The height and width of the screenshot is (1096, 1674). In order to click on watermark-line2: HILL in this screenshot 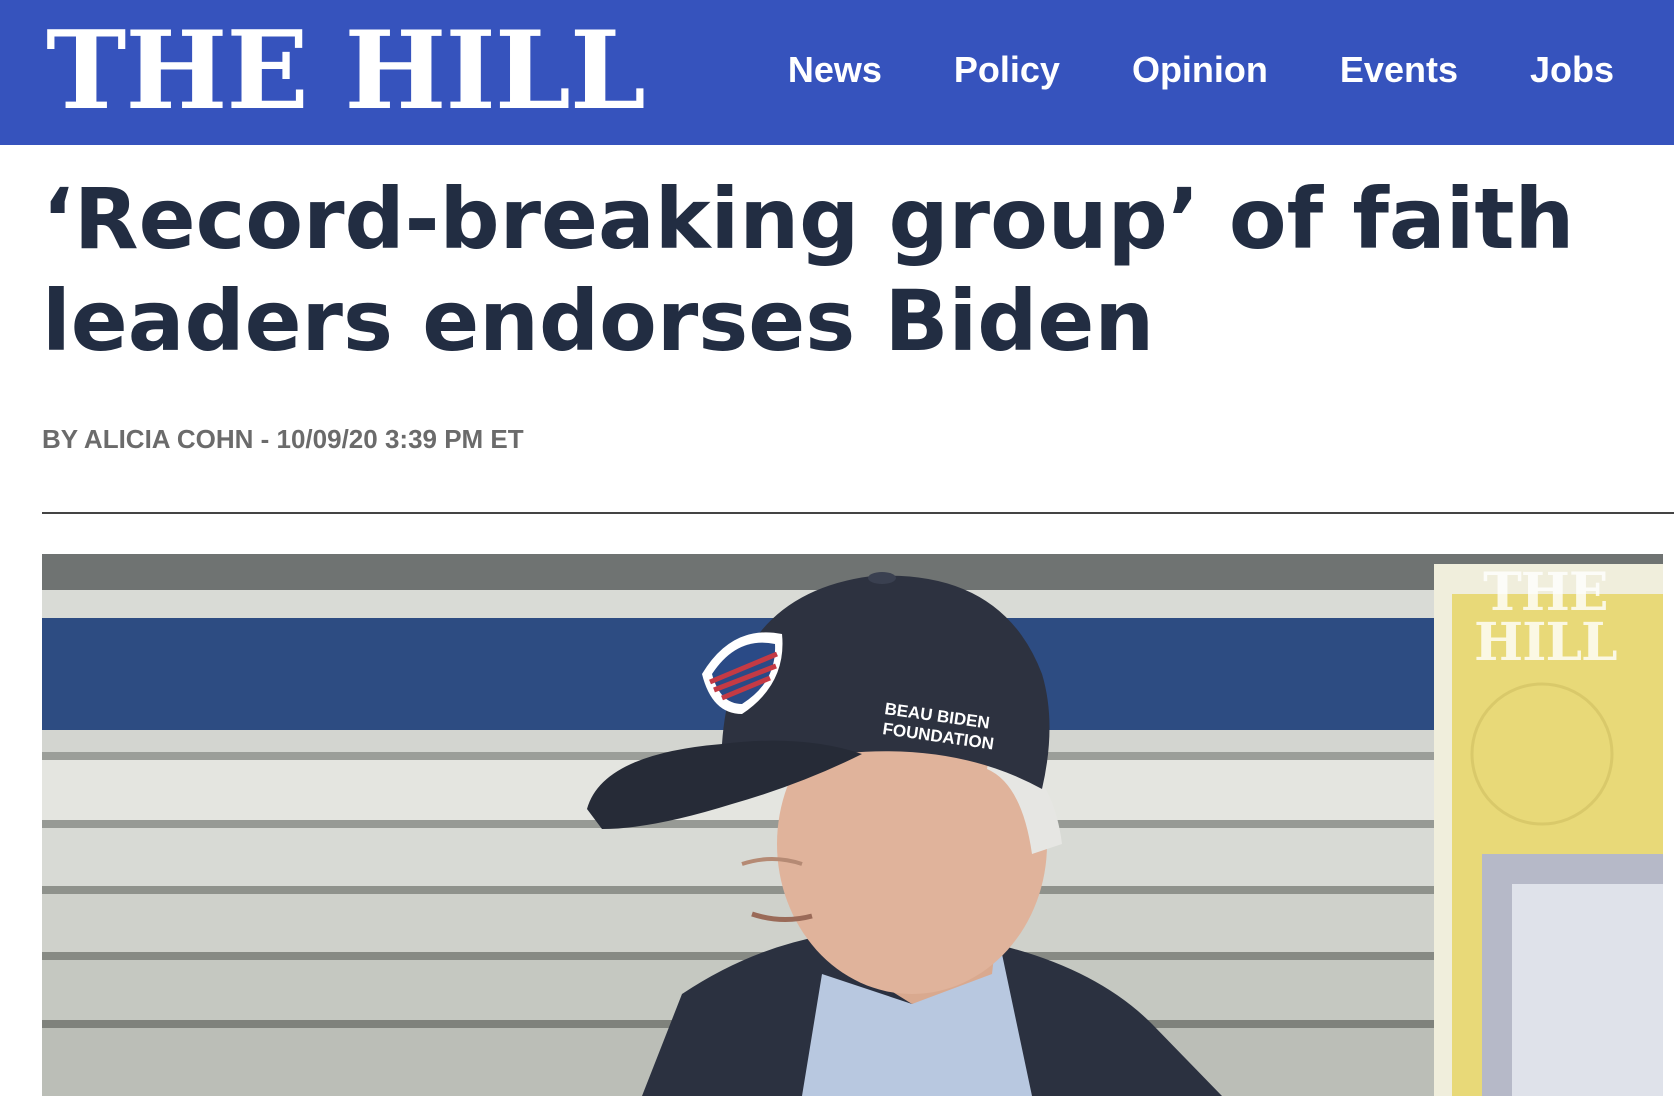, I will do `click(1546, 642)`.